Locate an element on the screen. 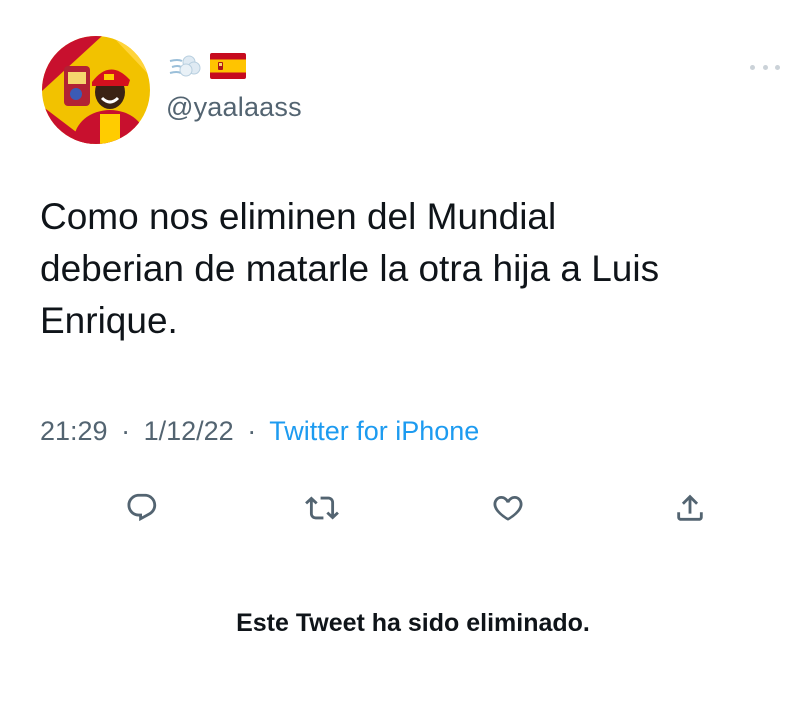 The width and height of the screenshot is (795, 718). tweet-text-line: Como nos eliminen del Mundial is located at coordinates (298, 216).